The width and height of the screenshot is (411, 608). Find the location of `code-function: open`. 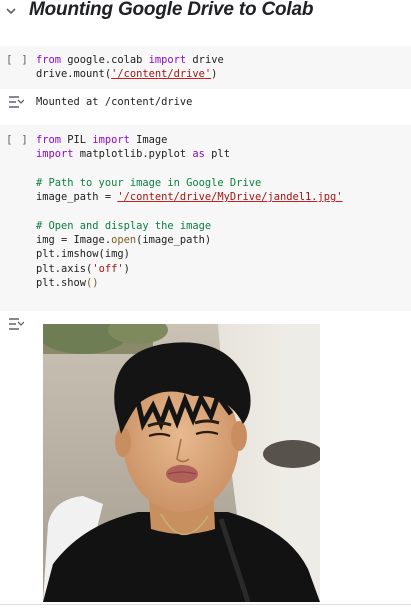

code-function: open is located at coordinates (124, 240).